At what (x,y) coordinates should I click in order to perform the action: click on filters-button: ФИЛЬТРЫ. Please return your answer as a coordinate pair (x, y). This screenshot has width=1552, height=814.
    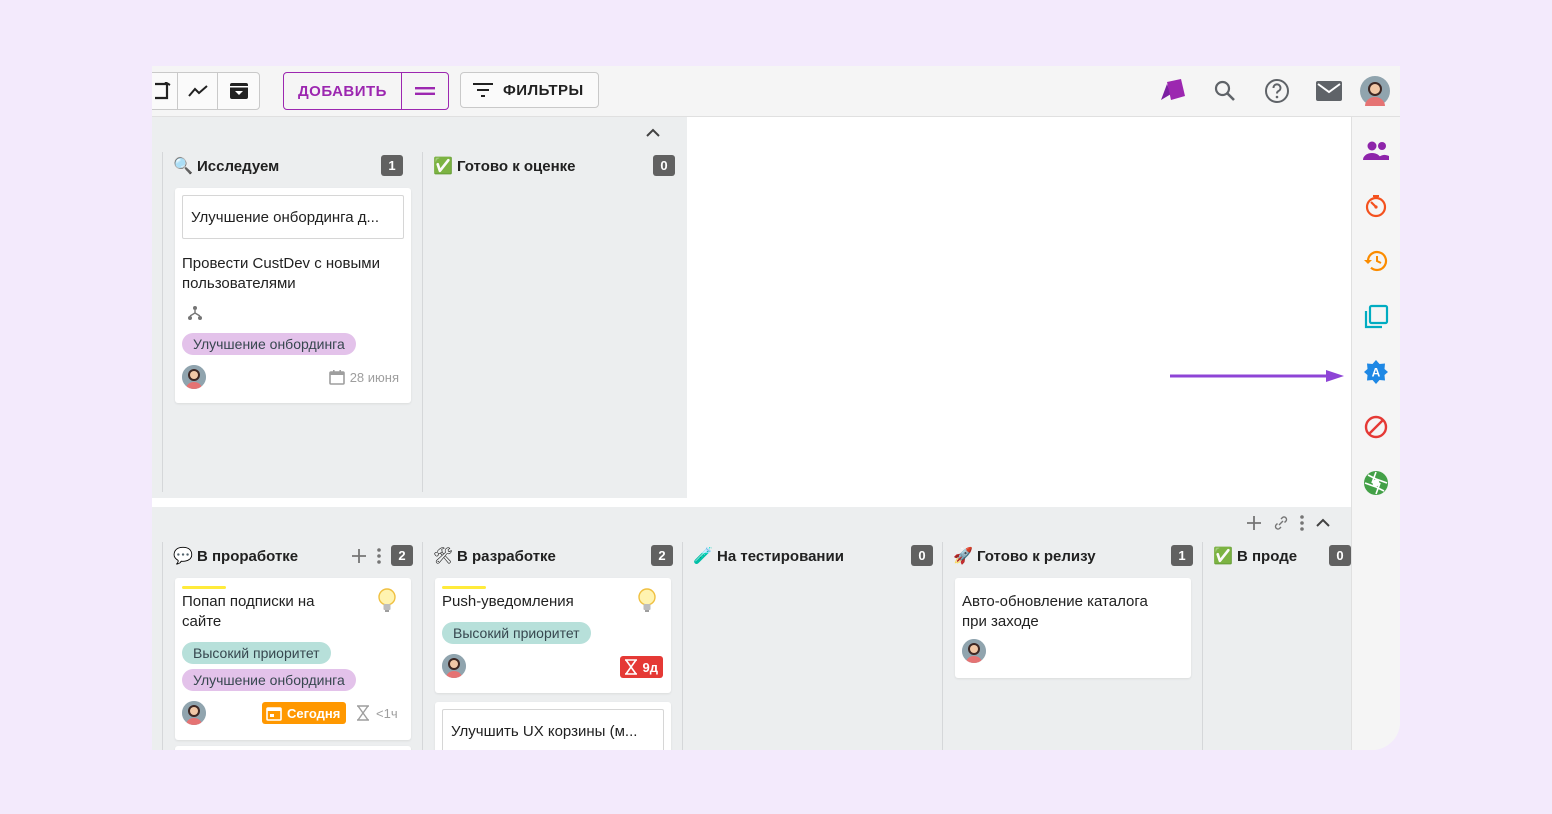
    Looking at the image, I should click on (529, 90).